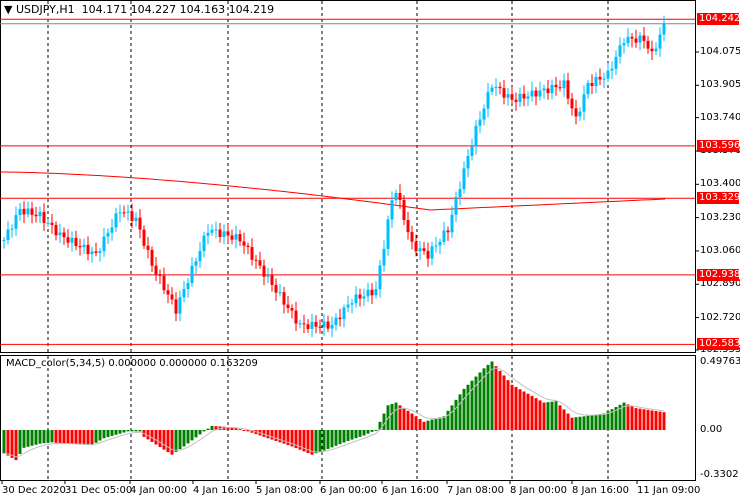  What do you see at coordinates (718, 198) in the screenshot?
I see `level-price-tag: 103.329` at bounding box center [718, 198].